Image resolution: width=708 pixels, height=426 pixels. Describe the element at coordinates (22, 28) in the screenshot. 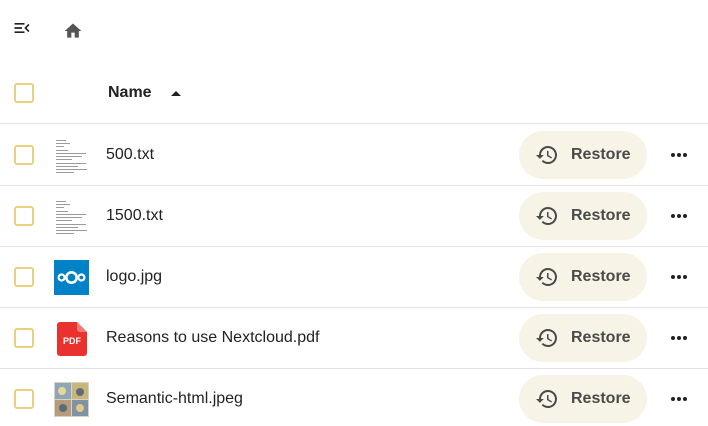

I see `menu-toggle-icon` at that location.